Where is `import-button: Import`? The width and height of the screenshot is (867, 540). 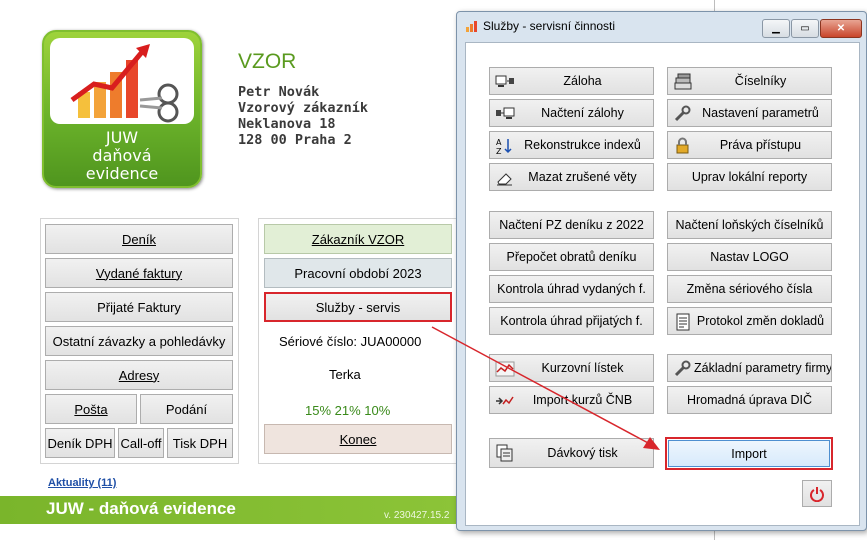
import-button: Import is located at coordinates (749, 453).